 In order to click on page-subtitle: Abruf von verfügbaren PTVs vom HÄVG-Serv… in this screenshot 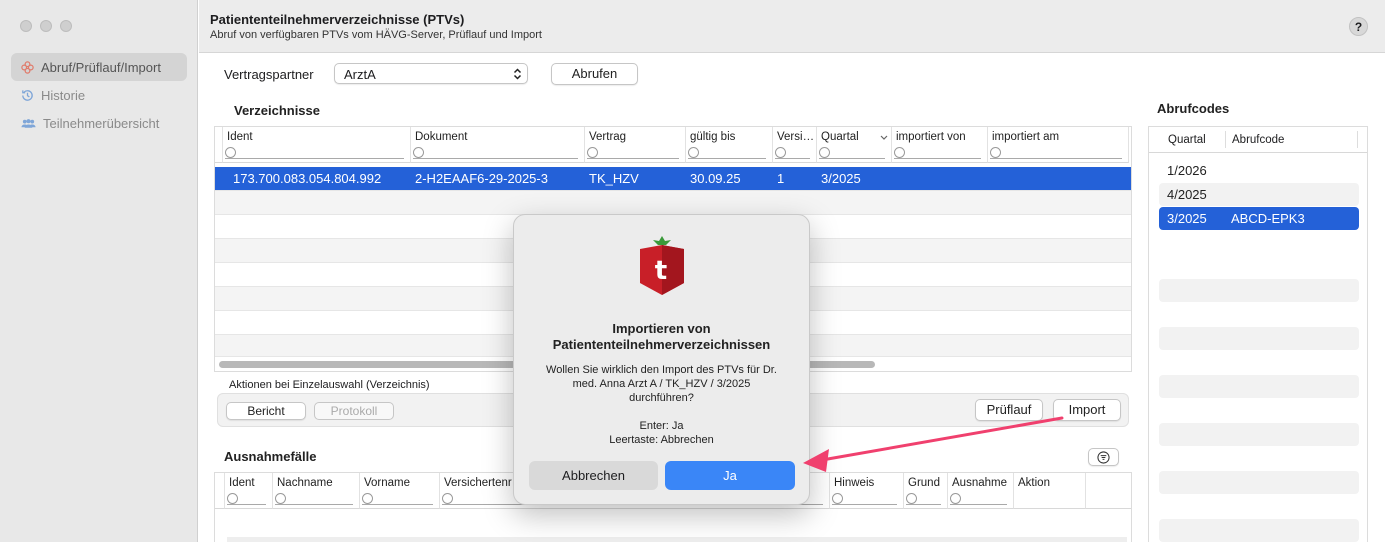, I will do `click(376, 35)`.